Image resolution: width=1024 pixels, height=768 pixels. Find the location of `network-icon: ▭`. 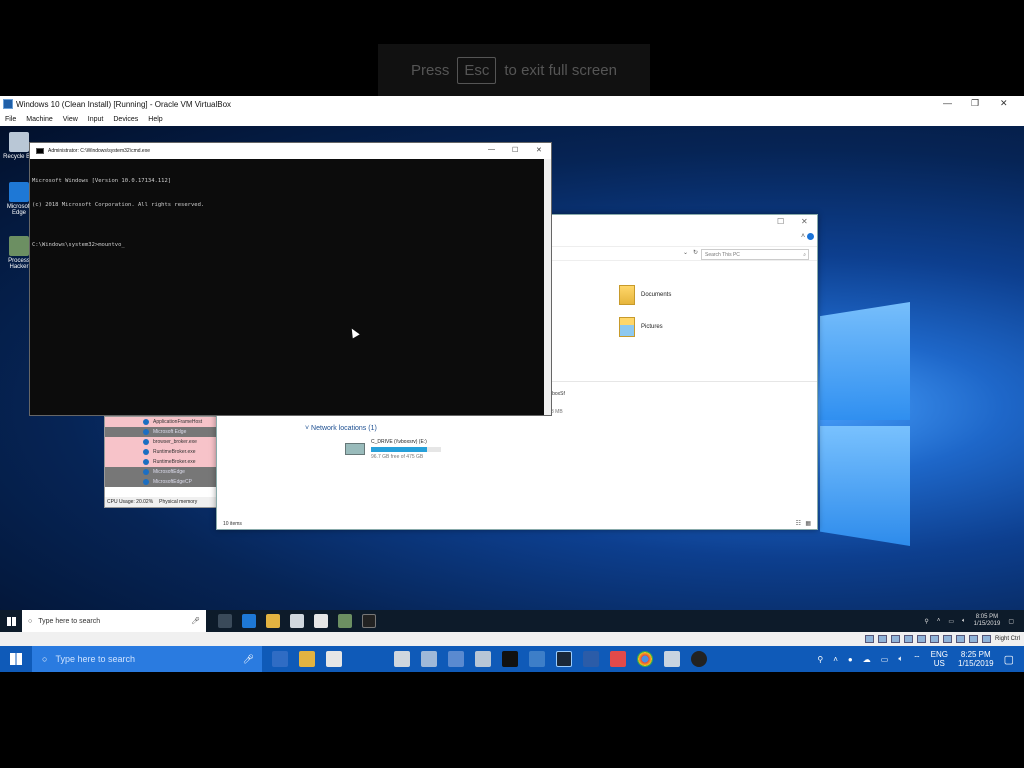

network-icon: ▭ is located at coordinates (951, 621).